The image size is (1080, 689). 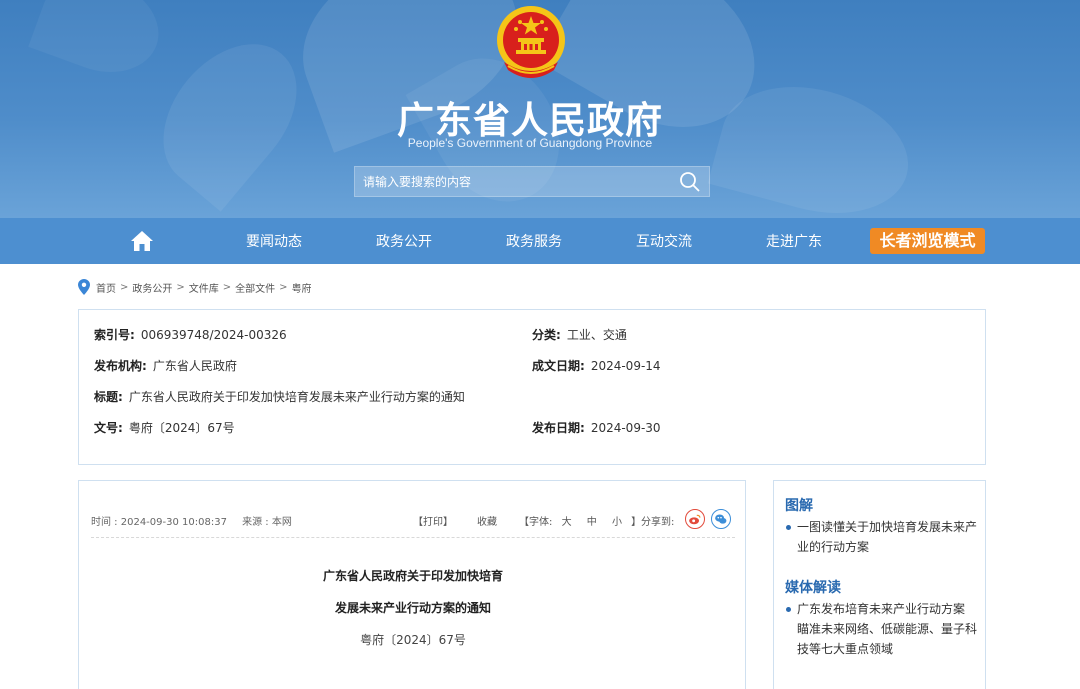 I want to click on info-title-label: 标题:, so click(x=108, y=397).